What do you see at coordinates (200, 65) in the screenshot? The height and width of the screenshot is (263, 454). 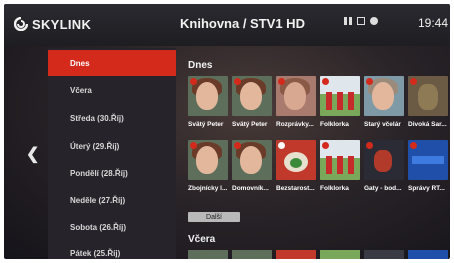 I see `section-title-today: Dnes` at bounding box center [200, 65].